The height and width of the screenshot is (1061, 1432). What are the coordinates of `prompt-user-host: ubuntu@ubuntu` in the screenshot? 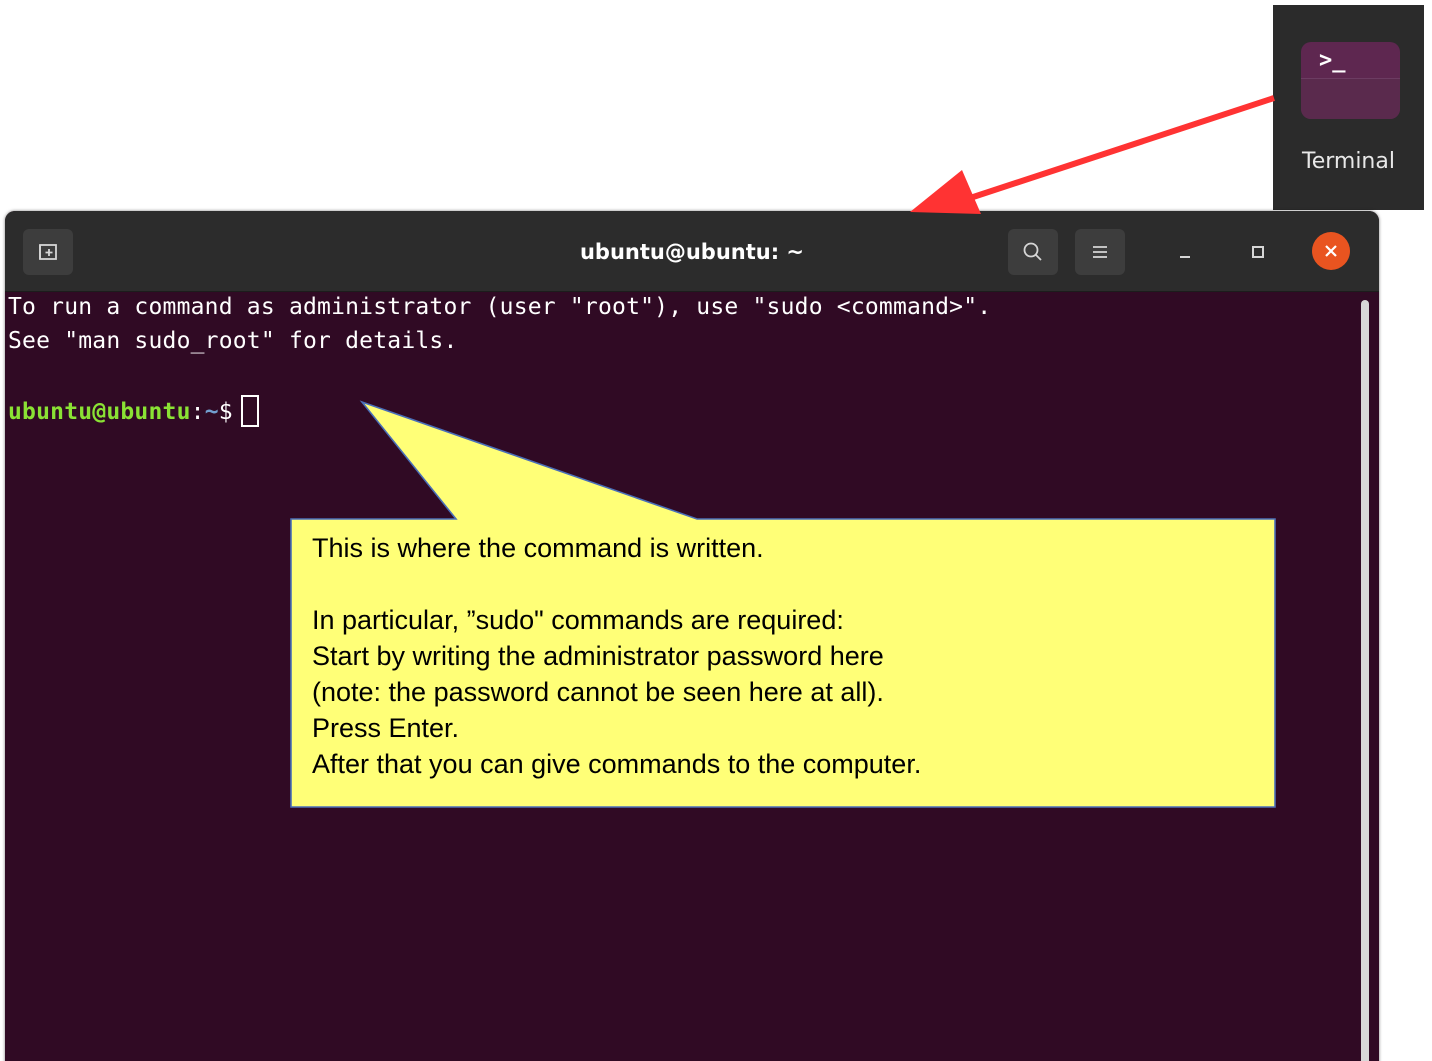 It's located at (99, 412).